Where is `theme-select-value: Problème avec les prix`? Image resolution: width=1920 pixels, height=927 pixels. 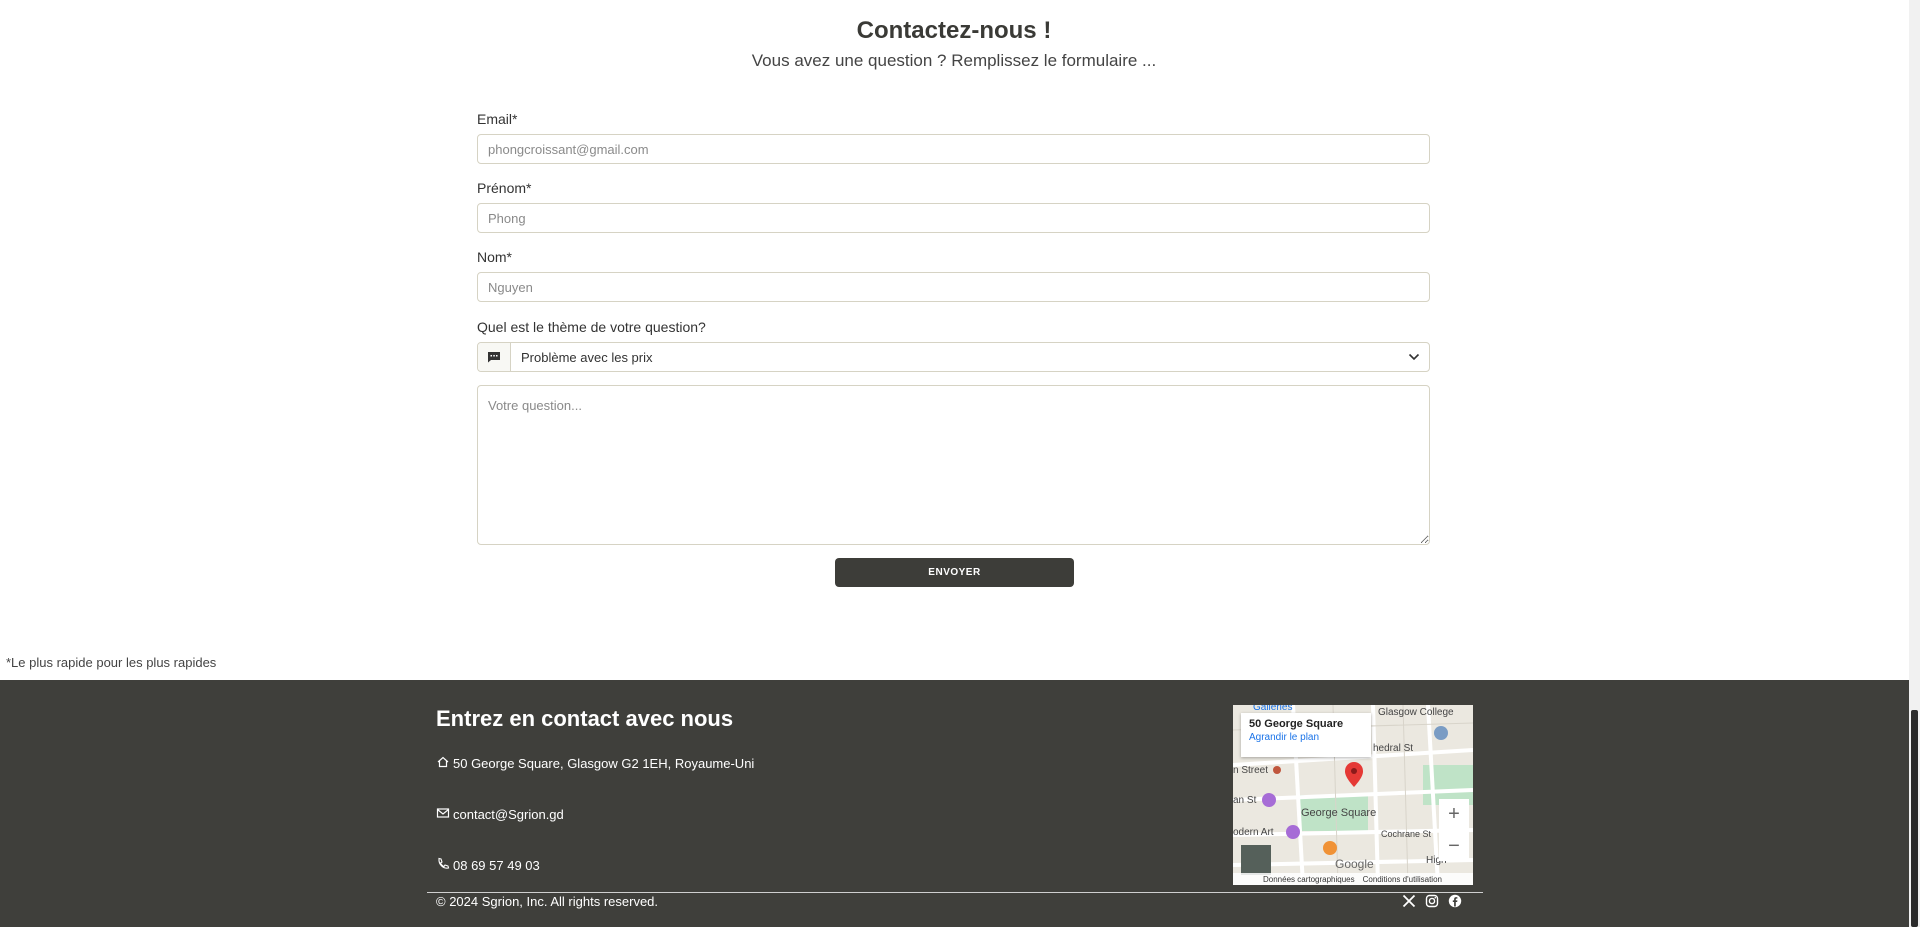 theme-select-value: Problème avec les prix is located at coordinates (587, 357).